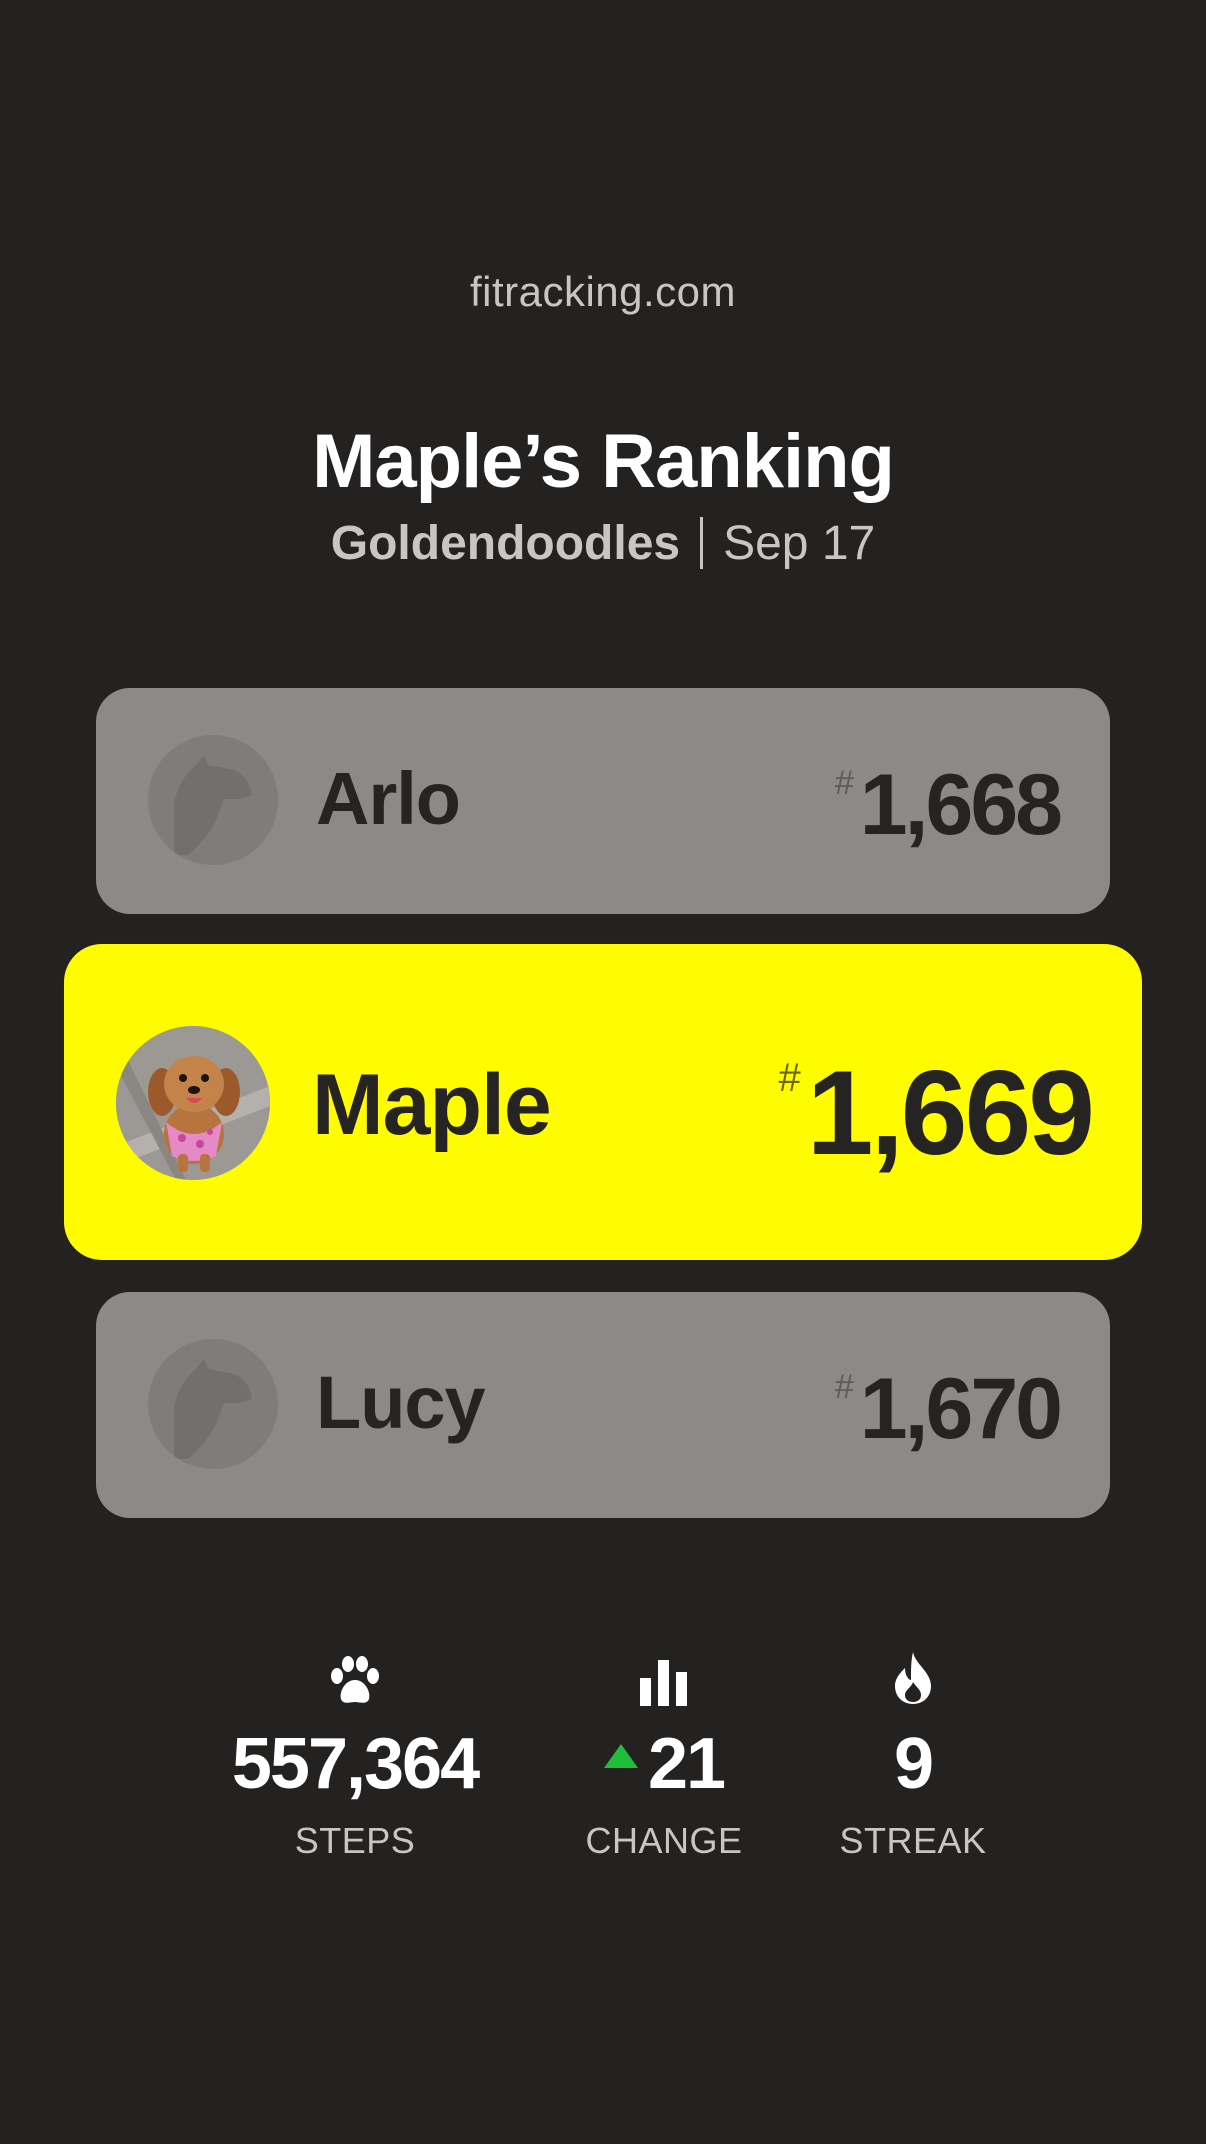 The image size is (1206, 2144). I want to click on stats-row: 557,364 STEPS 21 CHANGE 9 STREAK, so click(603, 1770).